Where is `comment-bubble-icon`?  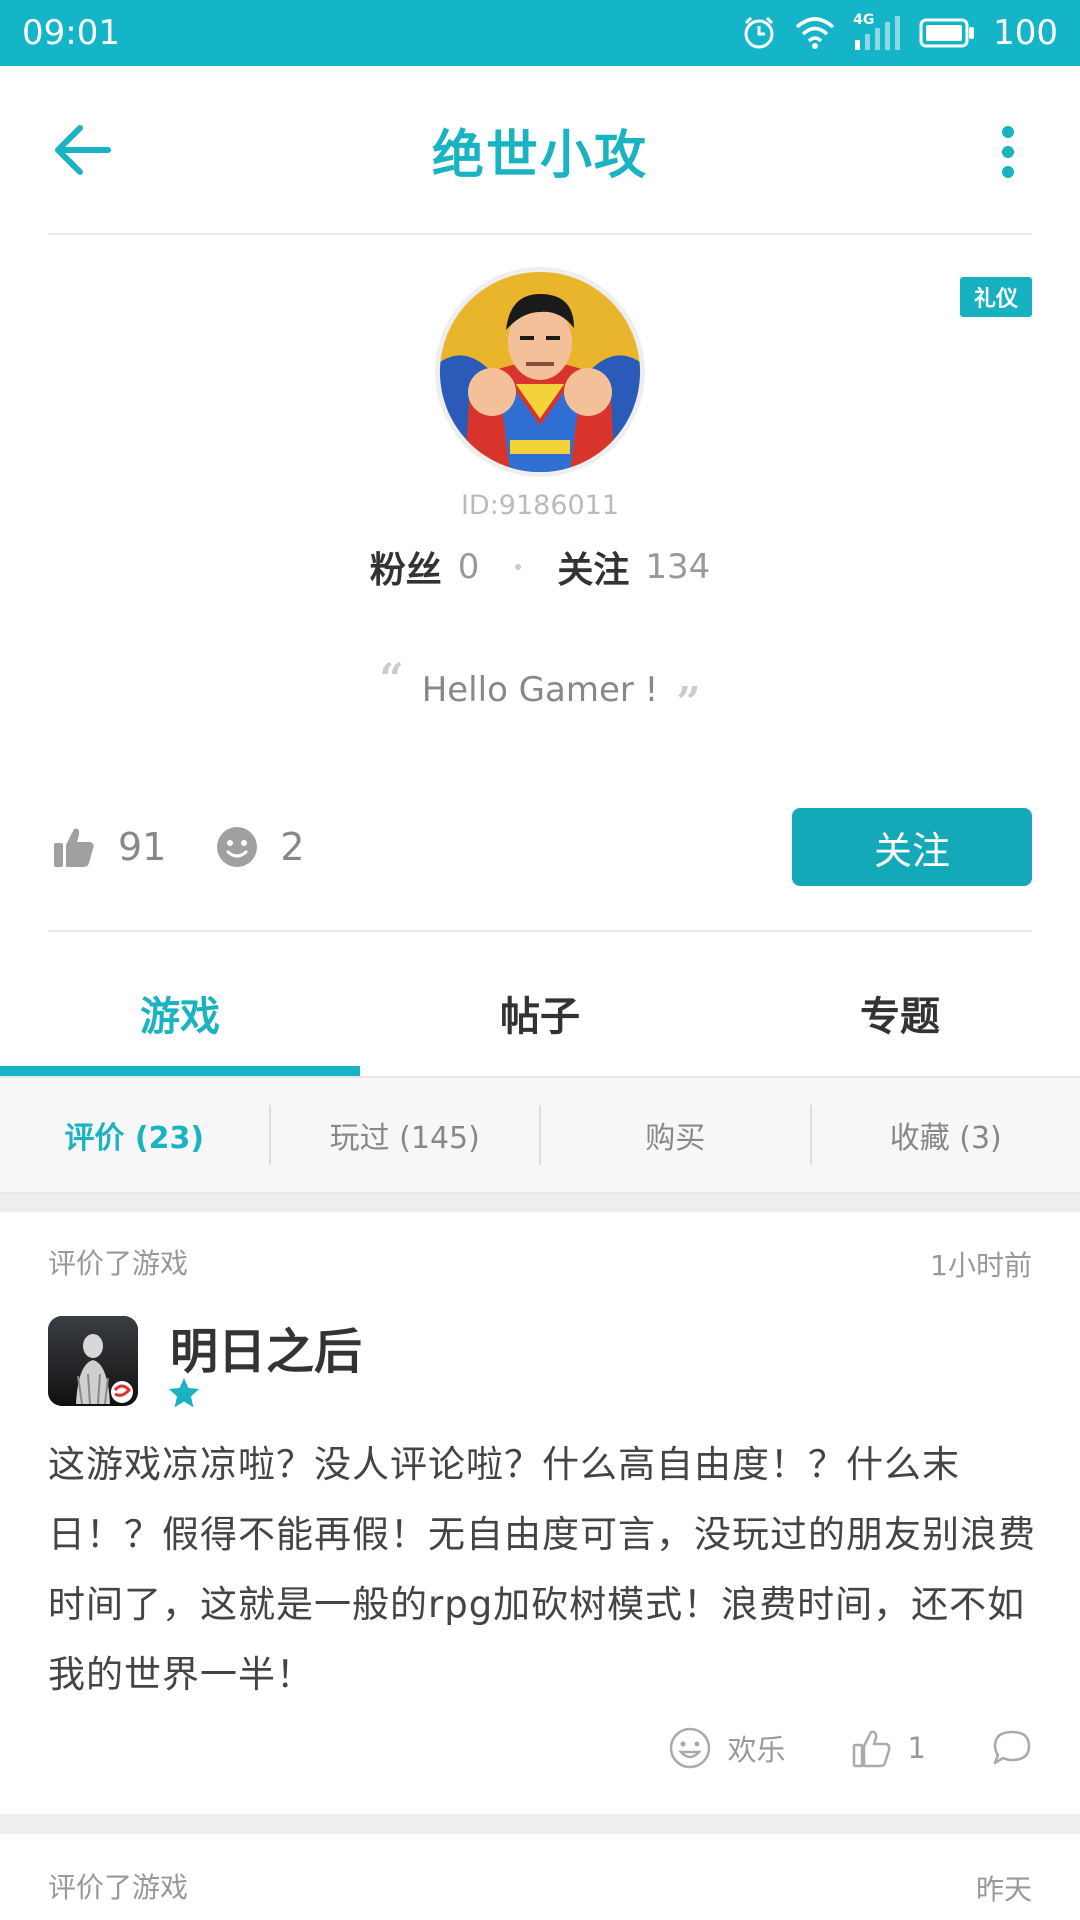
comment-bubble-icon is located at coordinates (1012, 1747).